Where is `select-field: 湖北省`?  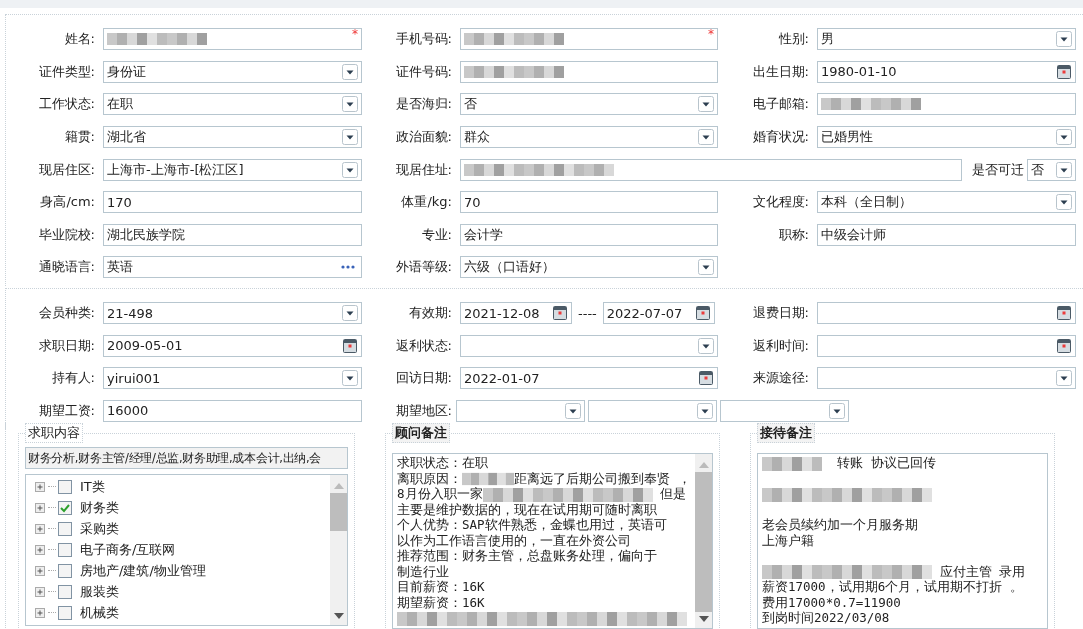 select-field: 湖北省 is located at coordinates (232, 137).